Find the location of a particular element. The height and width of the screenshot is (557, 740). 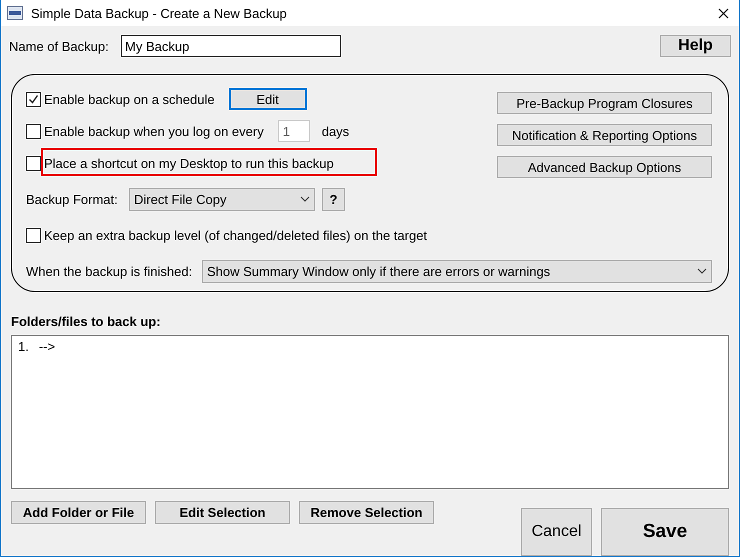

edit-button: Edit is located at coordinates (267, 99).